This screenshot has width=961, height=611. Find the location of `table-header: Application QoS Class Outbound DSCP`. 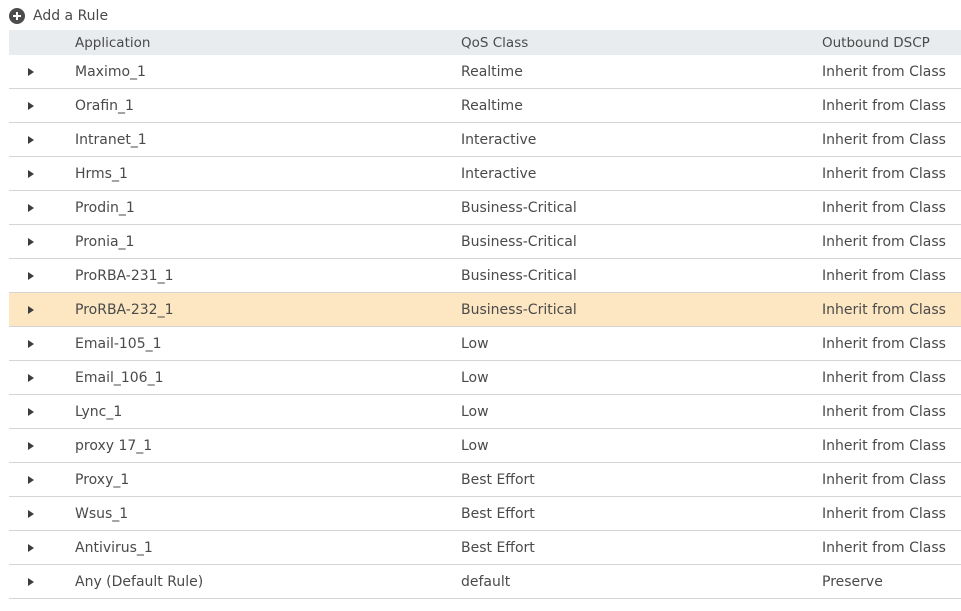

table-header: Application QoS Class Outbound DSCP is located at coordinates (485, 42).